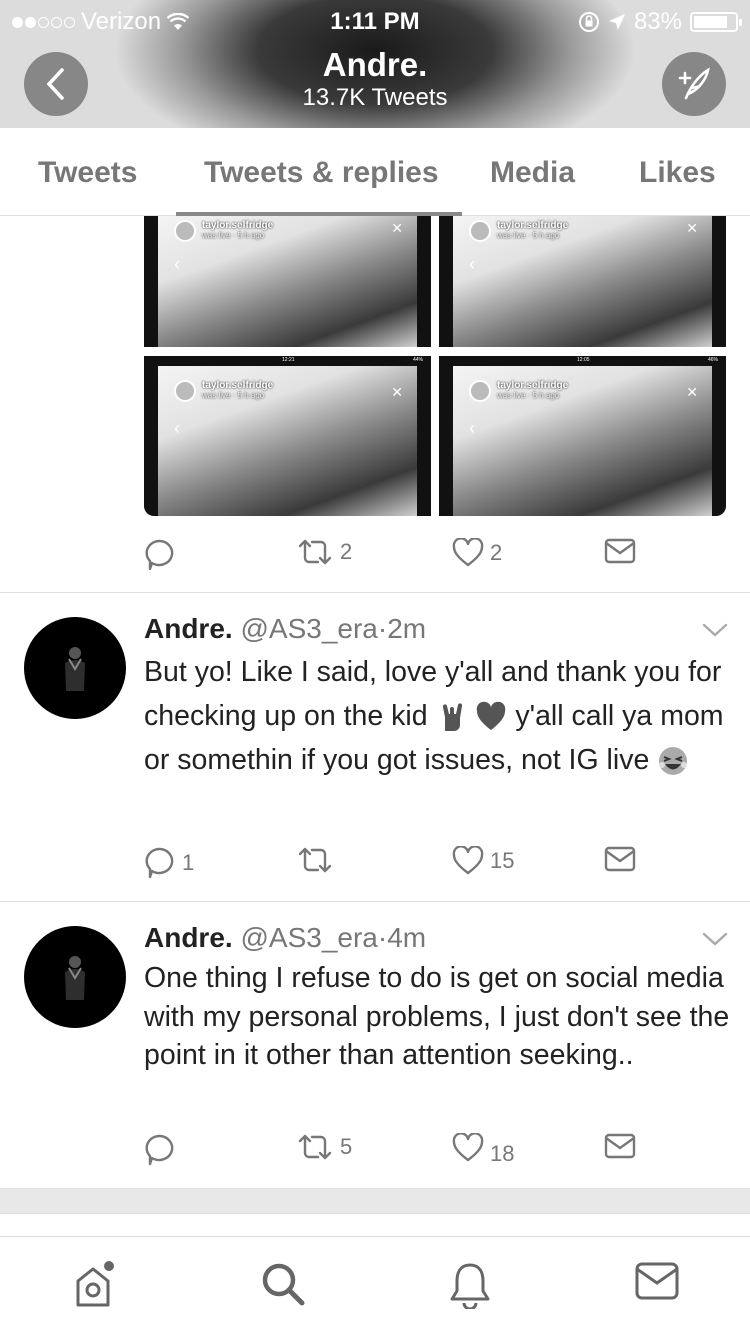 The width and height of the screenshot is (750, 1334). What do you see at coordinates (452, 717) in the screenshot?
I see `rock-hand-emoji-icon` at bounding box center [452, 717].